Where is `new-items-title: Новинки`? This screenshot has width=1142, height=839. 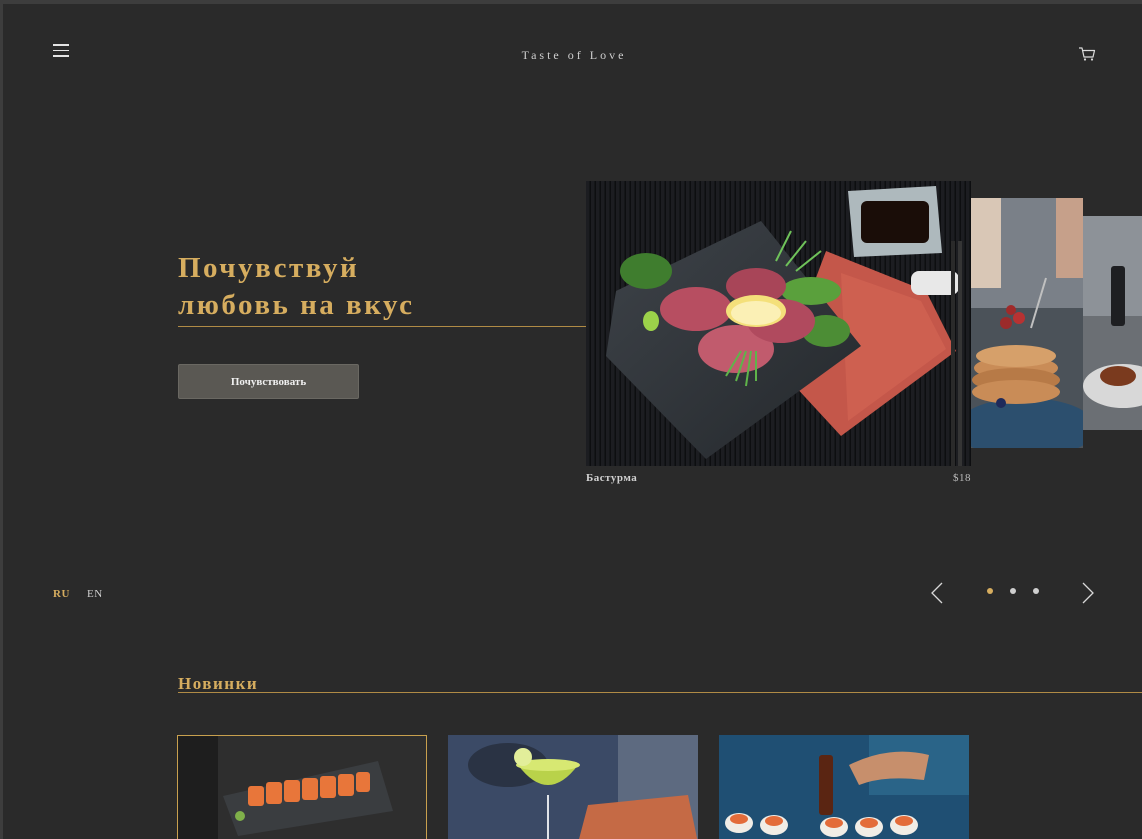 new-items-title: Новинки is located at coordinates (218, 683).